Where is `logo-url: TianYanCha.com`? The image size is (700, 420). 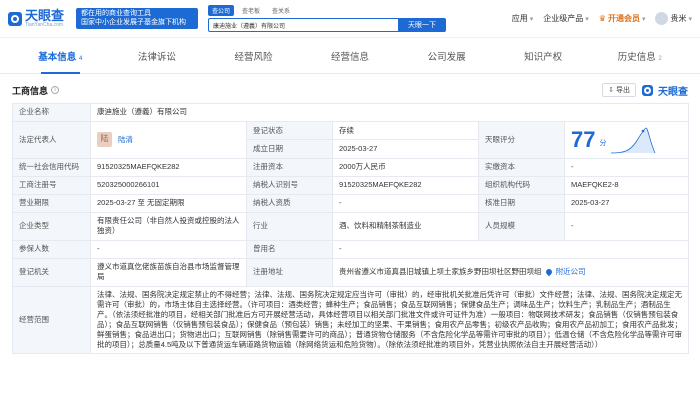 logo-url: TianYanCha.com is located at coordinates (44, 25).